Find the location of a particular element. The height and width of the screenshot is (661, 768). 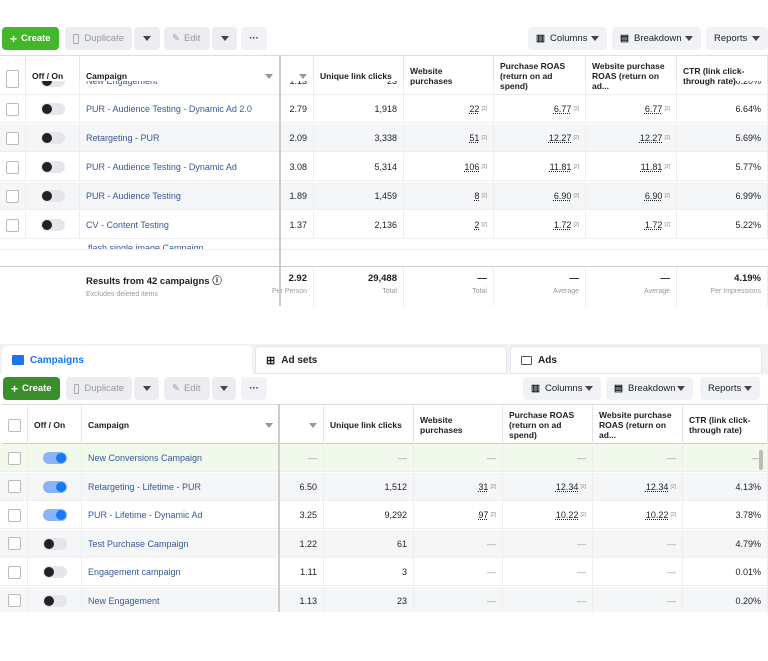

tab-campaigns: Campaigns is located at coordinates (127, 360).